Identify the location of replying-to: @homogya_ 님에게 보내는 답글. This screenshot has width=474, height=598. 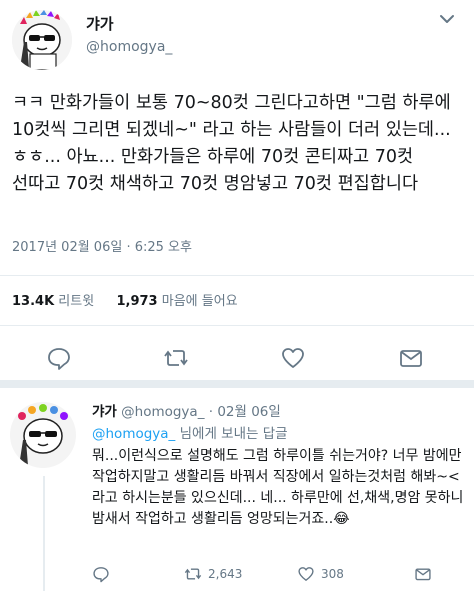
(190, 432).